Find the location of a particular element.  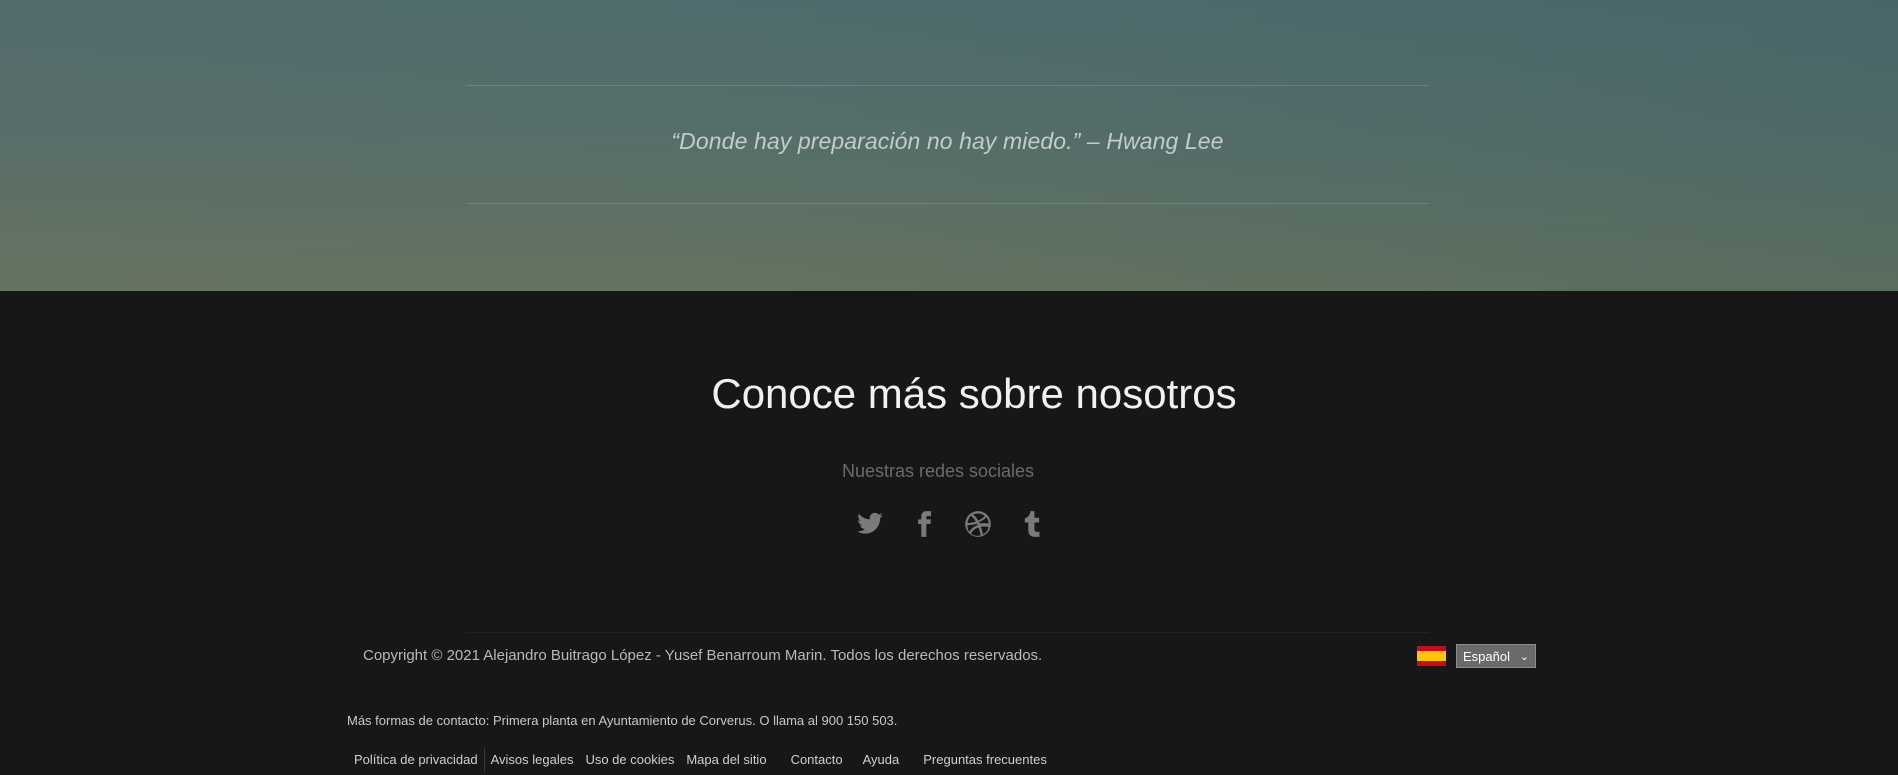

language-select-value: Español is located at coordinates (1486, 656).